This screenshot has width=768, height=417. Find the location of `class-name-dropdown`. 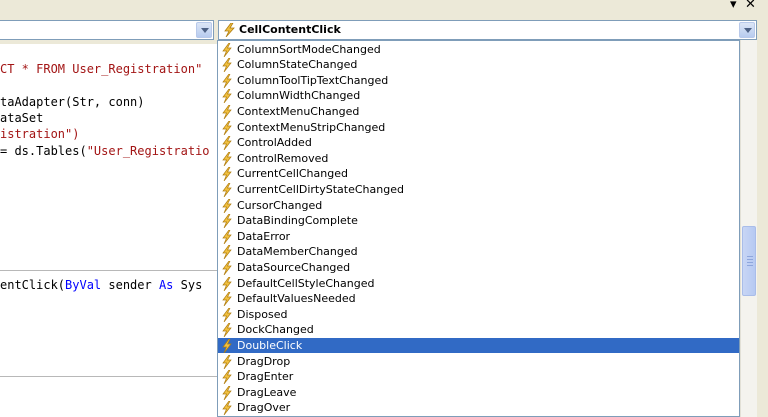

class-name-dropdown is located at coordinates (107, 30).